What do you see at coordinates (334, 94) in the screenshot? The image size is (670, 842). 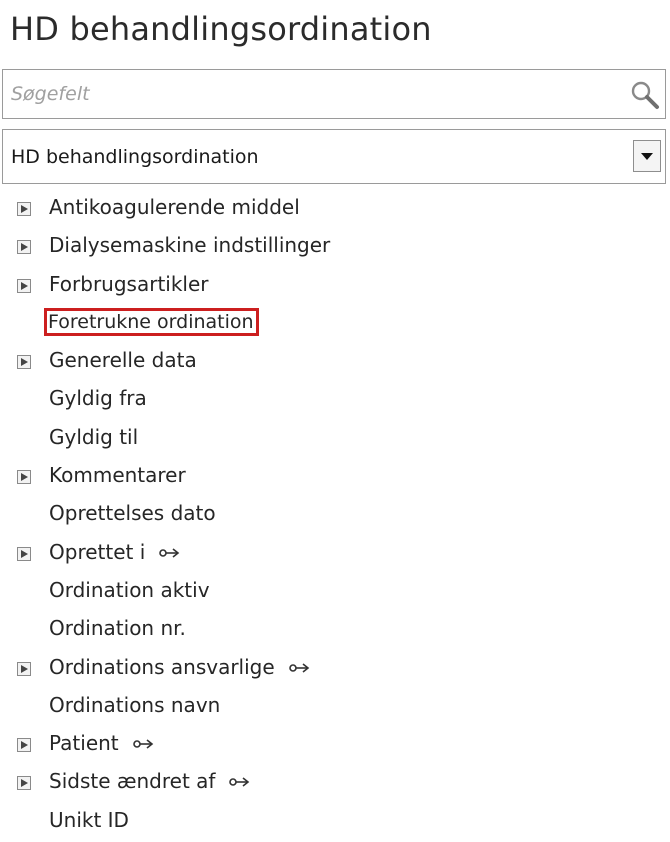 I see `search-field: Søgefelt` at bounding box center [334, 94].